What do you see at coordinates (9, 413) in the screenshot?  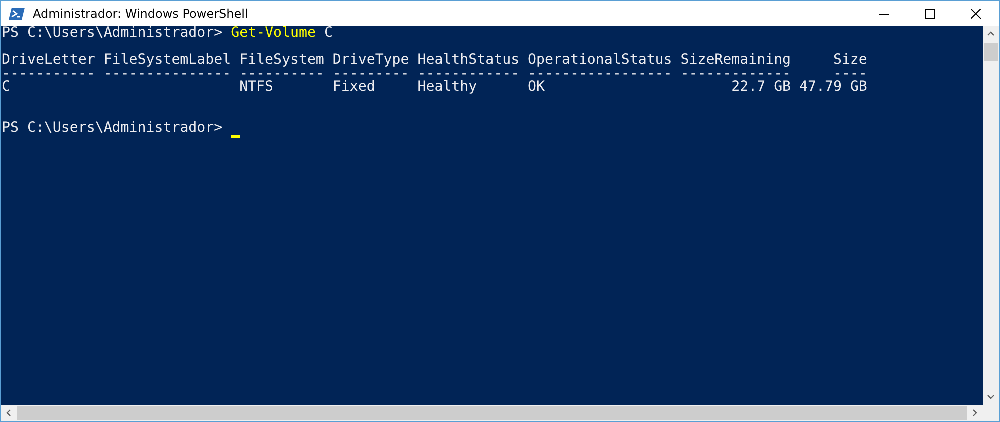 I see `scroll-left-icon` at bounding box center [9, 413].